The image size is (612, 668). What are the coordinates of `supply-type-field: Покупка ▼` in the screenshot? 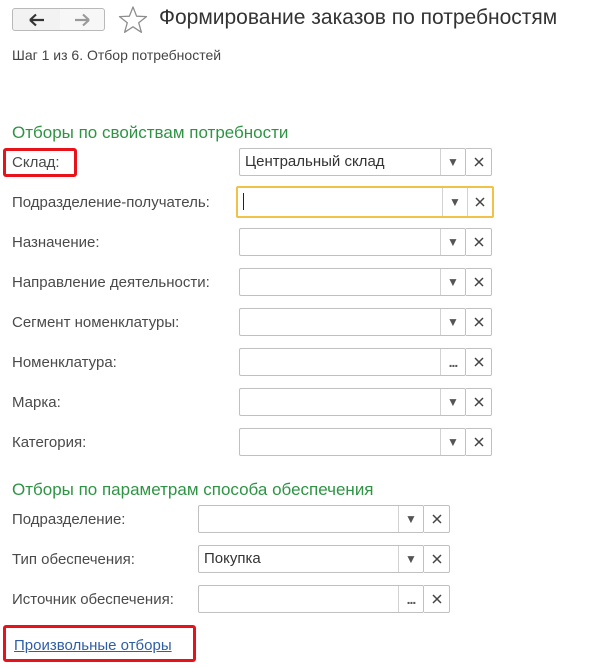 It's located at (311, 559).